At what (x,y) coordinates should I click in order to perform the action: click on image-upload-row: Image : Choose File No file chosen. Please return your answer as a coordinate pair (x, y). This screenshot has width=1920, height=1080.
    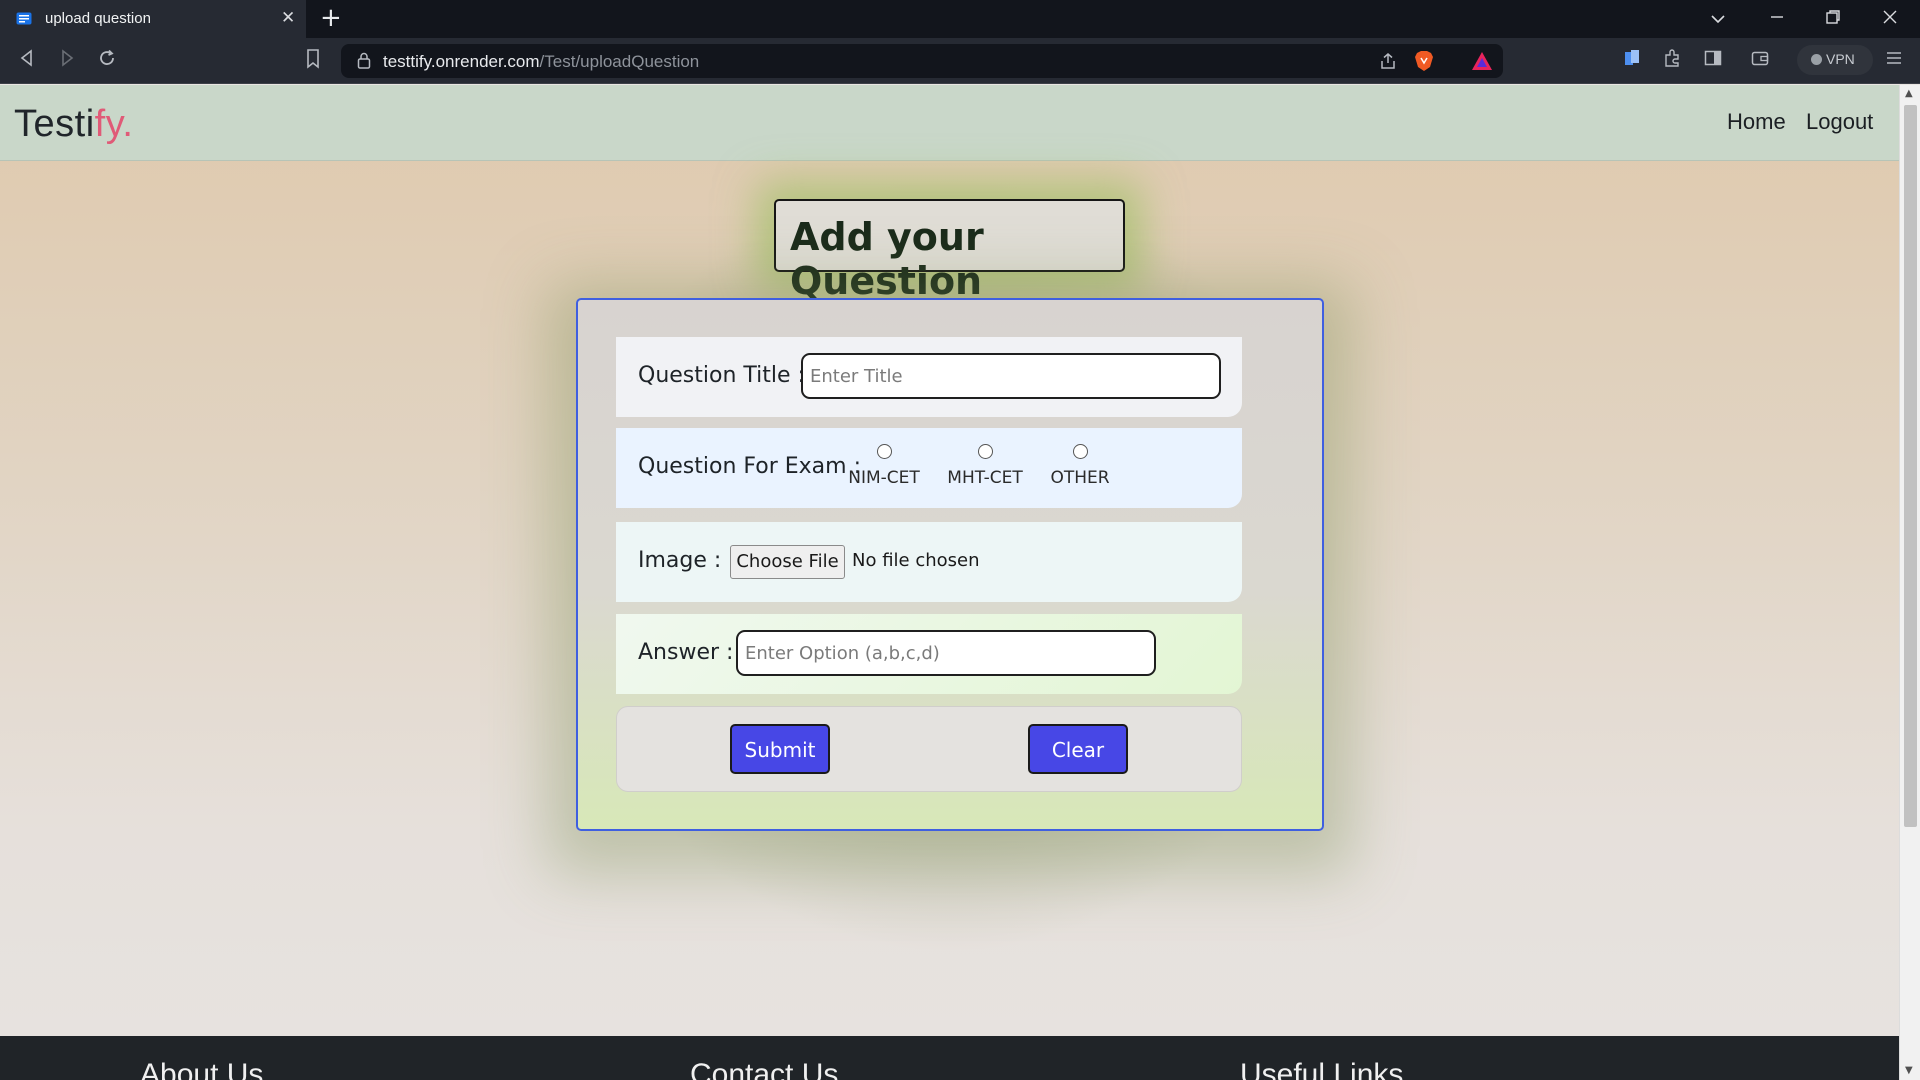
    Looking at the image, I should click on (929, 562).